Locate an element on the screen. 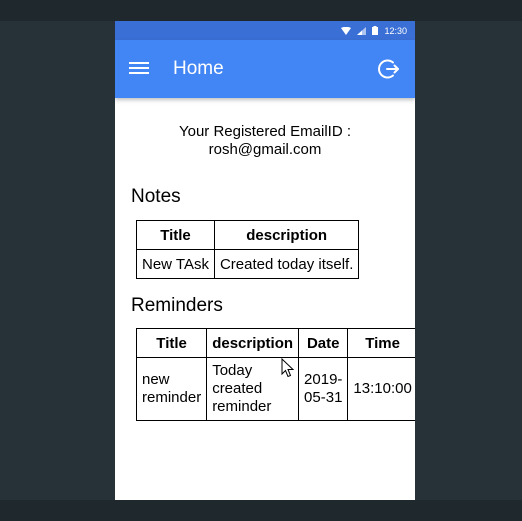  status-bar: 12:30 is located at coordinates (265, 30).